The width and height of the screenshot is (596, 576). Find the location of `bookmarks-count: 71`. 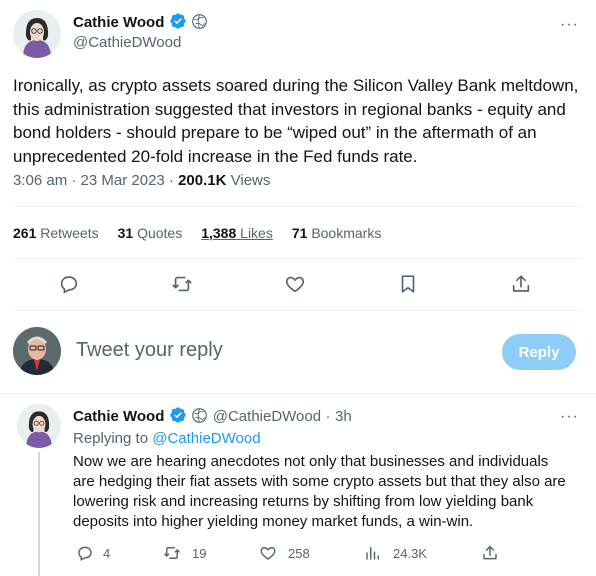

bookmarks-count: 71 is located at coordinates (299, 233).